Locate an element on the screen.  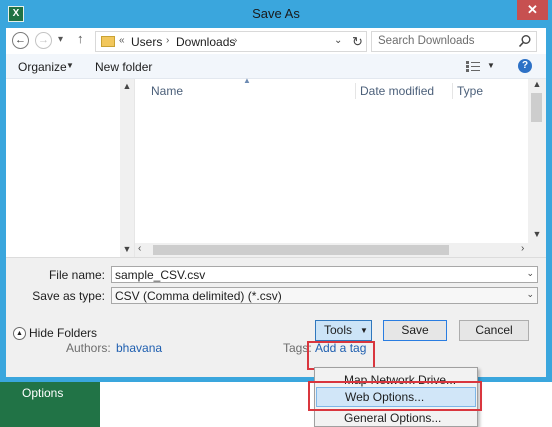
save-as-type-select: CSV (Comma delimited) (*.csv) ⌄ is located at coordinates (324, 295).